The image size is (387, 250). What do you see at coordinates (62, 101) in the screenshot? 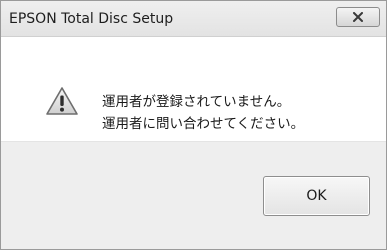
I see `warning-icon` at bounding box center [62, 101].